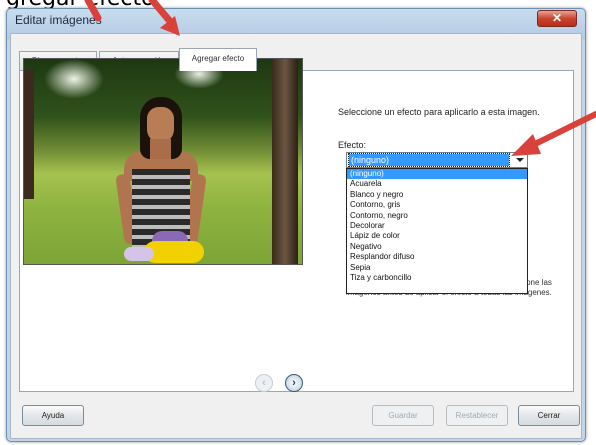 This screenshot has width=596, height=445. What do you see at coordinates (403, 415) in the screenshot?
I see `save-button: Guardar` at bounding box center [403, 415].